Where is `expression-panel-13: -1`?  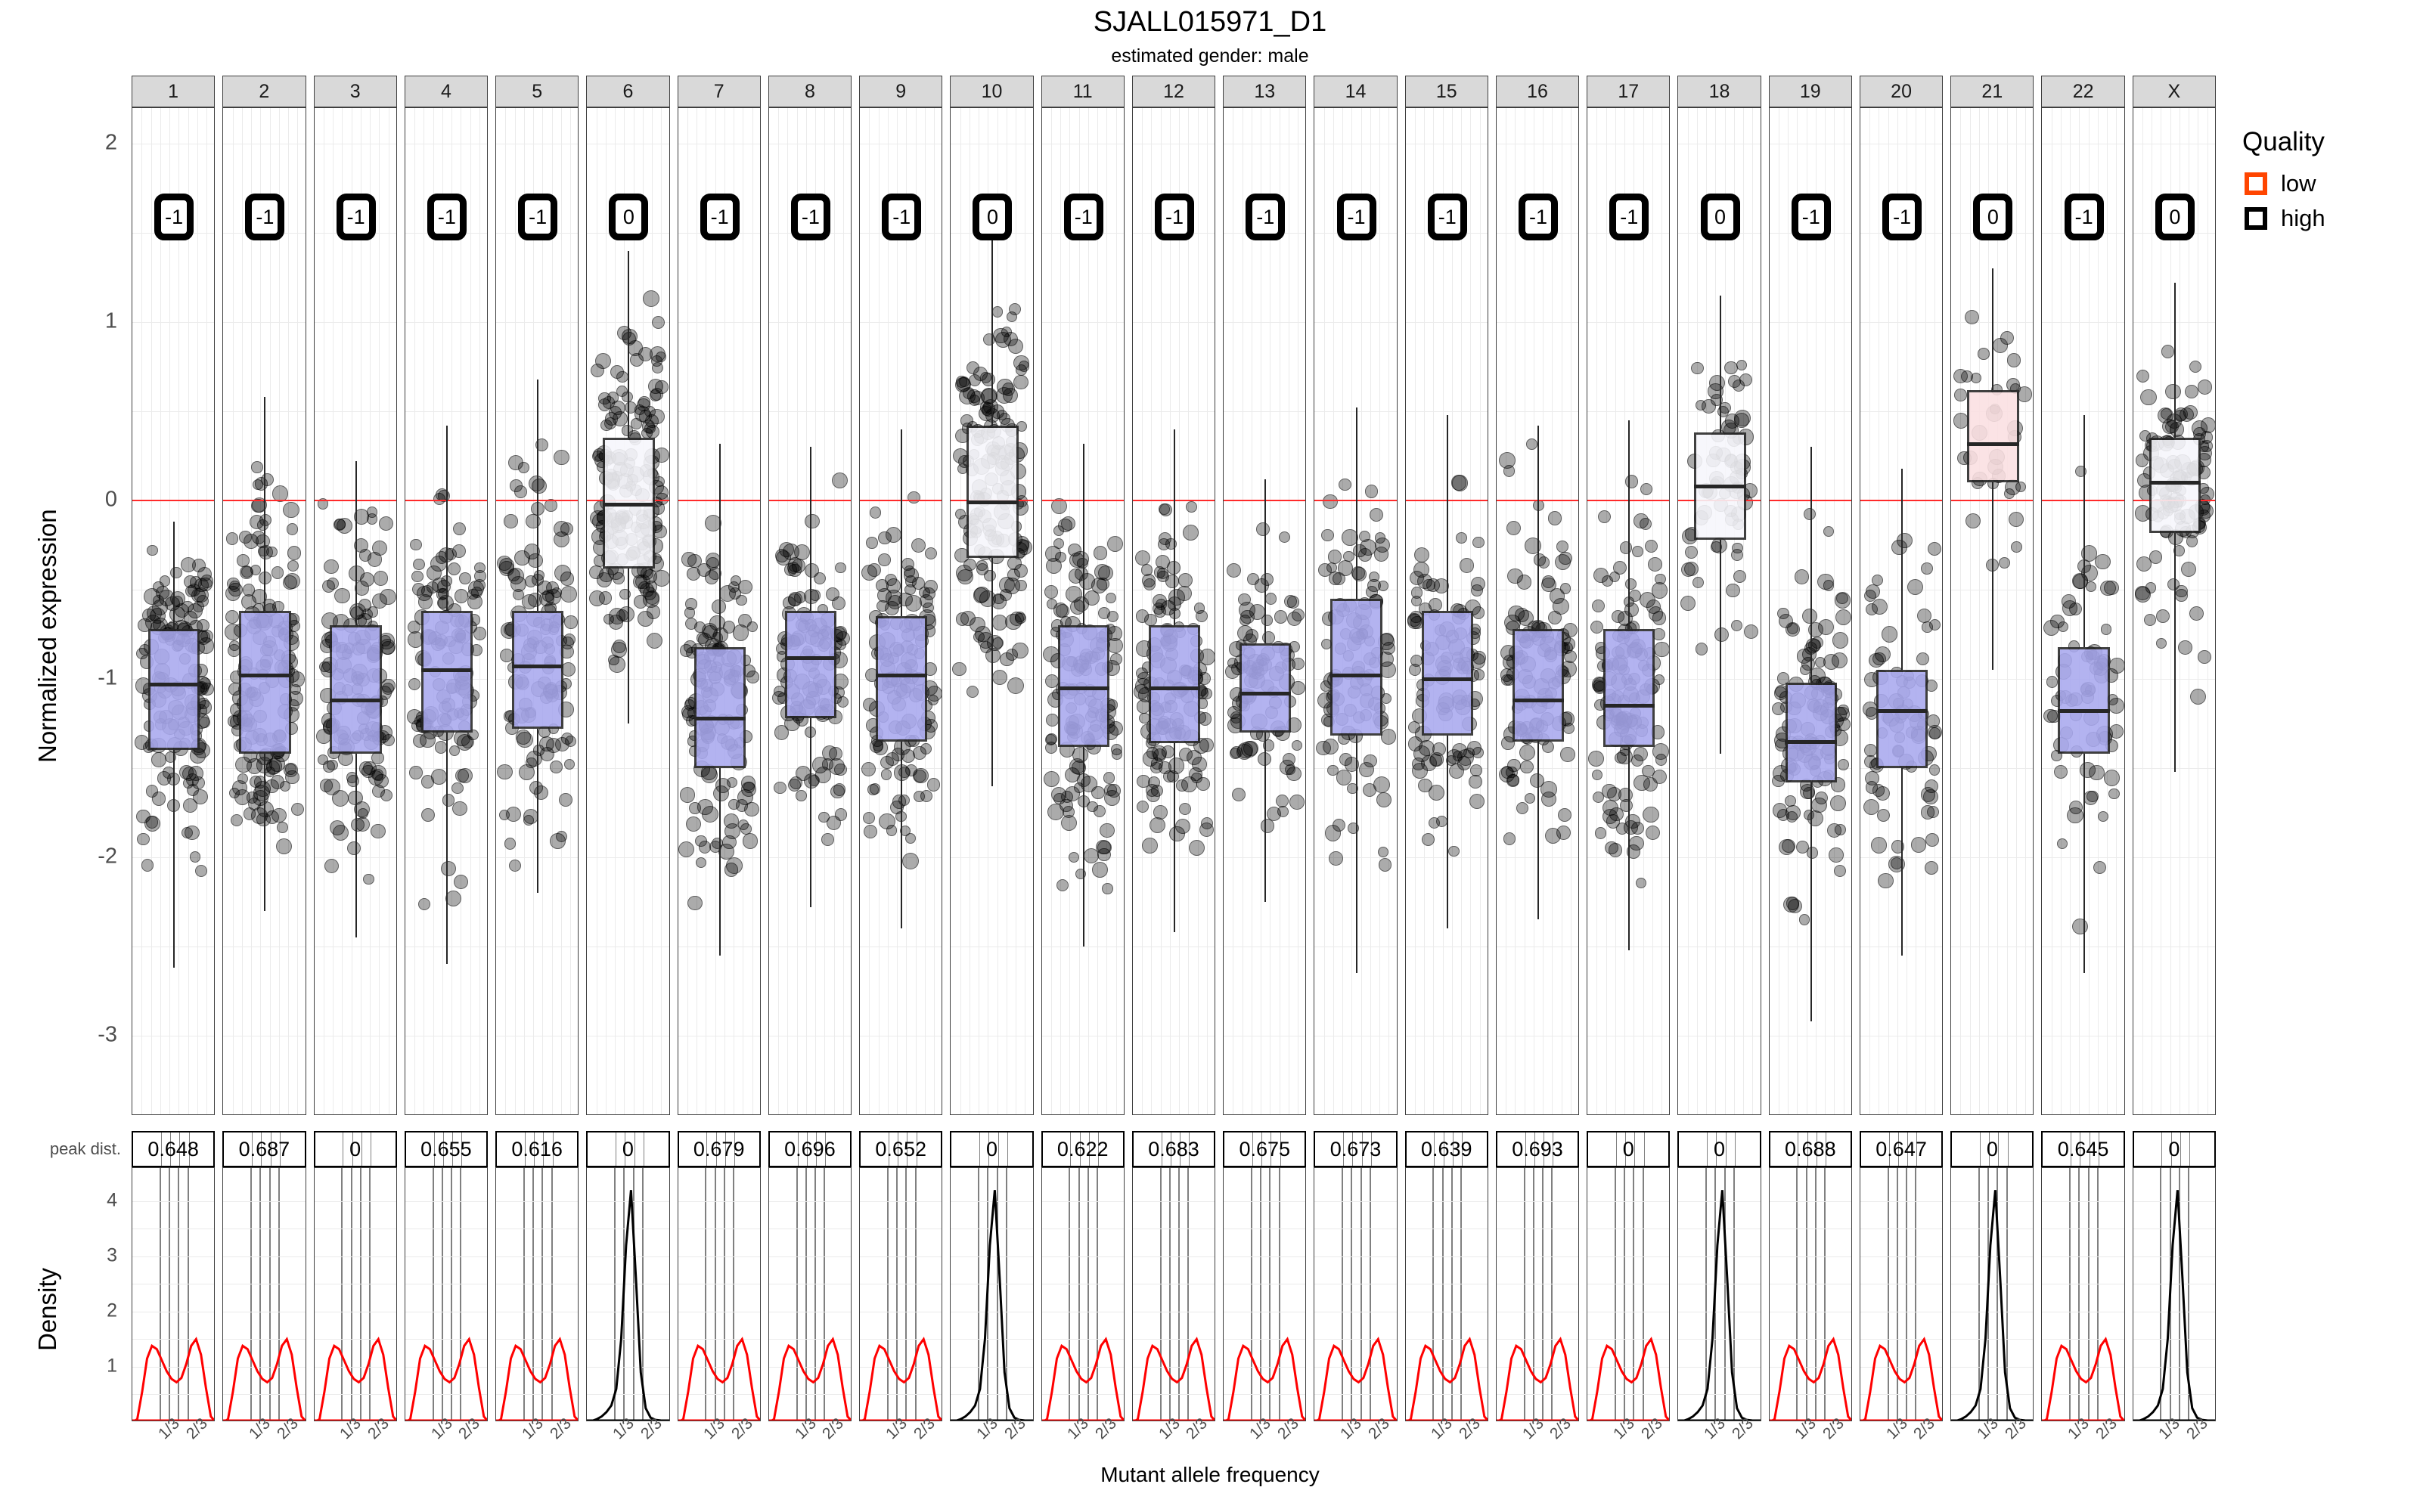 expression-panel-13: -1 is located at coordinates (1265, 611).